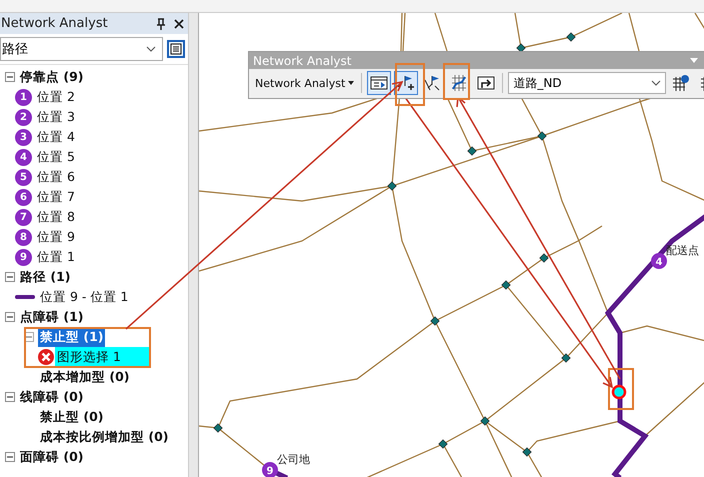 This screenshot has width=704, height=477. I want to click on stop-number-badge: 9, so click(23, 257).